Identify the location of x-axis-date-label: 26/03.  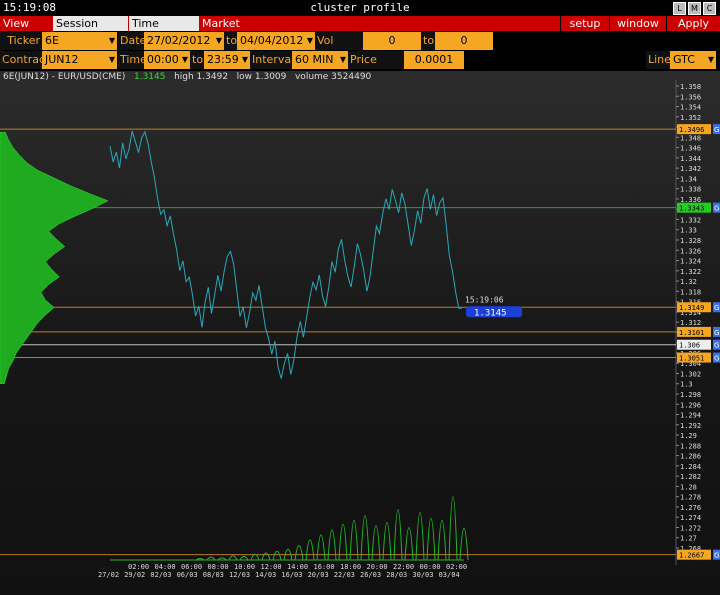
(370, 575).